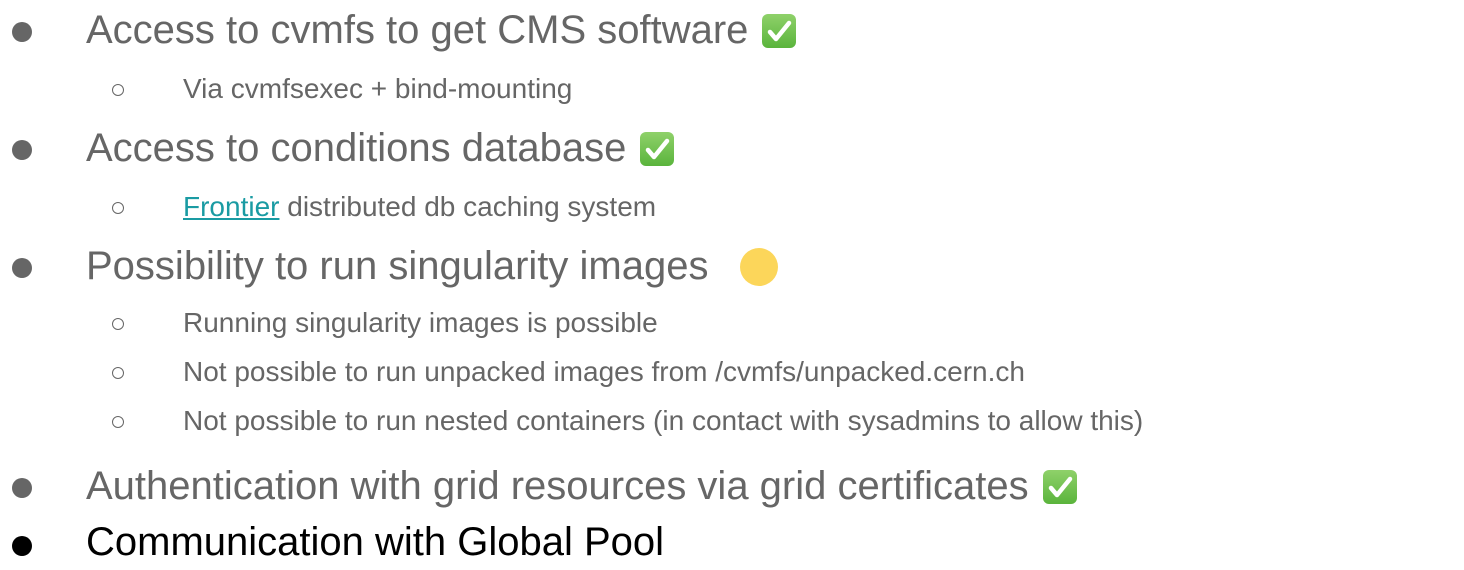 The height and width of the screenshot is (570, 1464). Describe the element at coordinates (378, 88) in the screenshot. I see `sub-item-text: Via cvmfsexec + bind-mounting` at that location.